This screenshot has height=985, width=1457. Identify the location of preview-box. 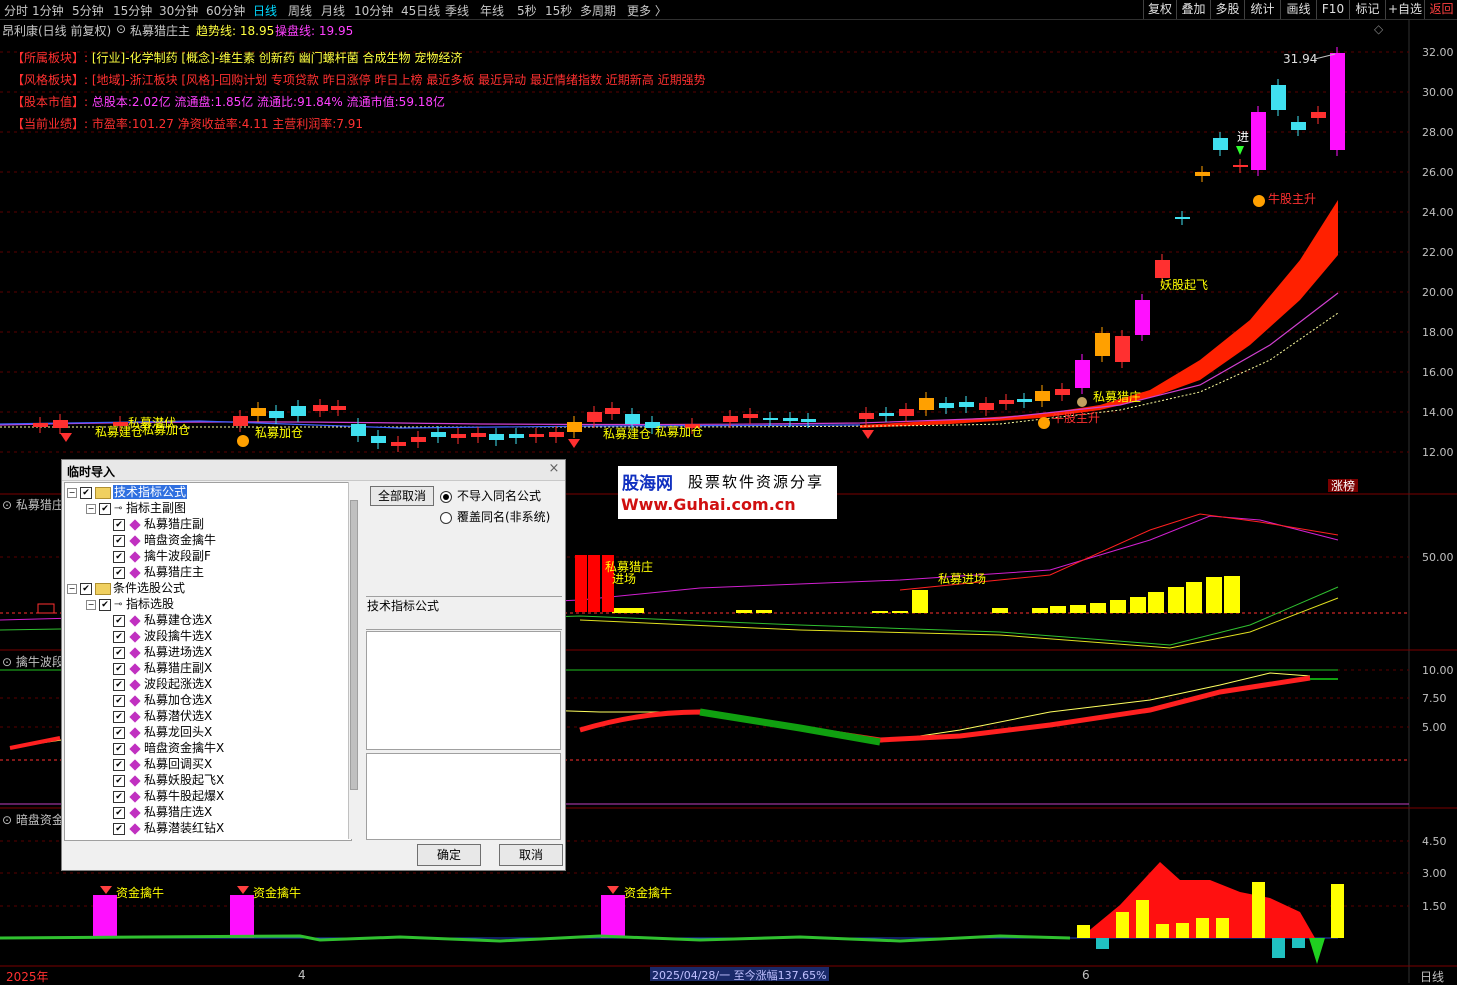
(463, 690).